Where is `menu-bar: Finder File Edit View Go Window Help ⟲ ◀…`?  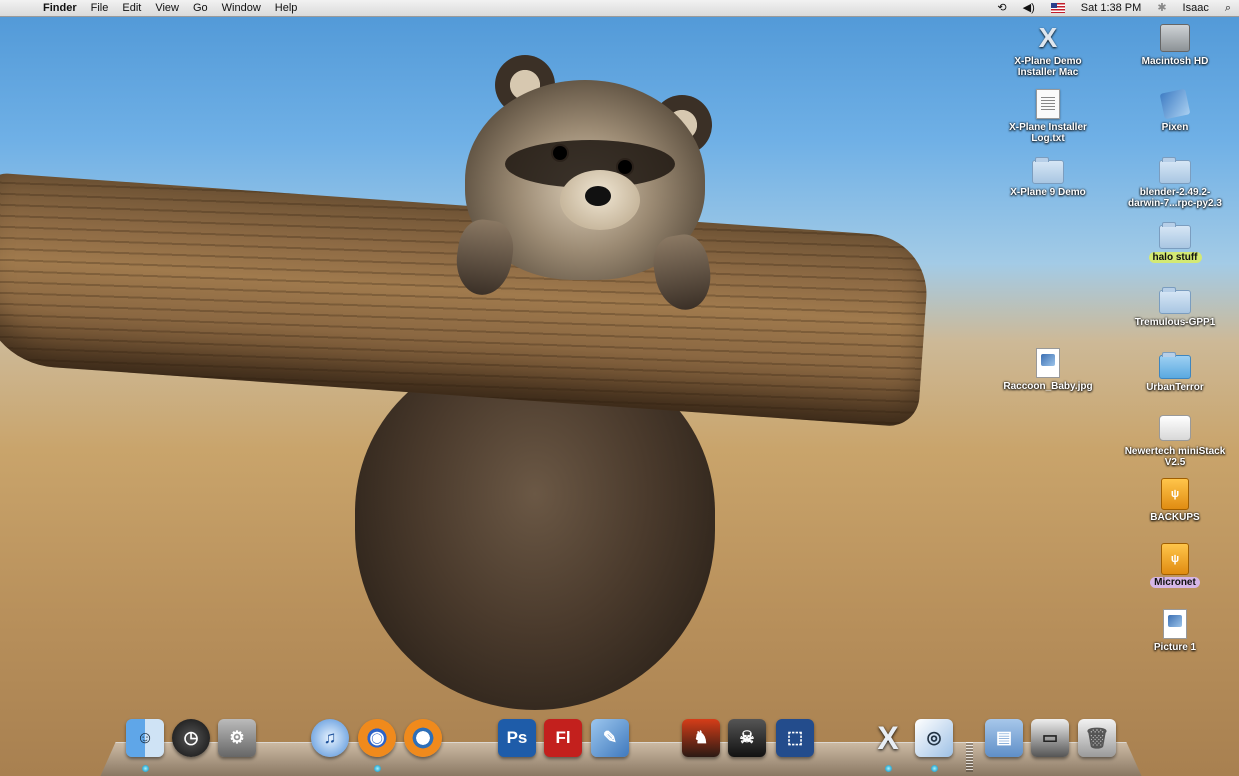 menu-bar: Finder File Edit View Go Window Help ⟲ ◀… is located at coordinates (619, 8).